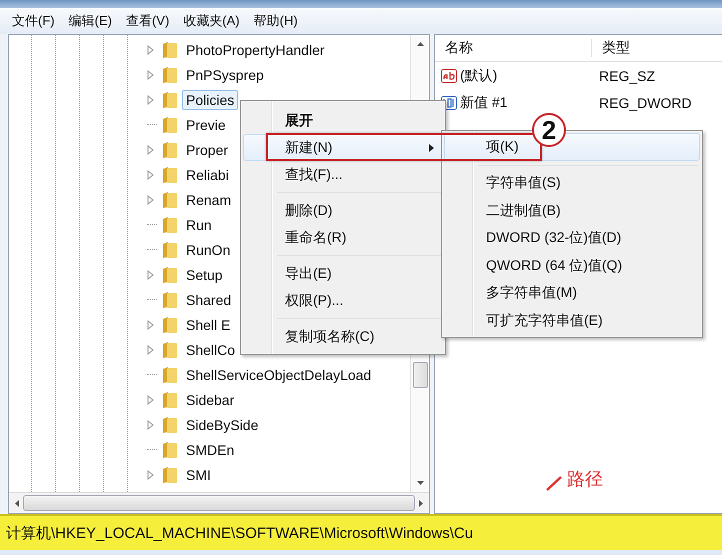 Image resolution: width=722 pixels, height=555 pixels. What do you see at coordinates (421, 503) in the screenshot?
I see `scroll-right-icon` at bounding box center [421, 503].